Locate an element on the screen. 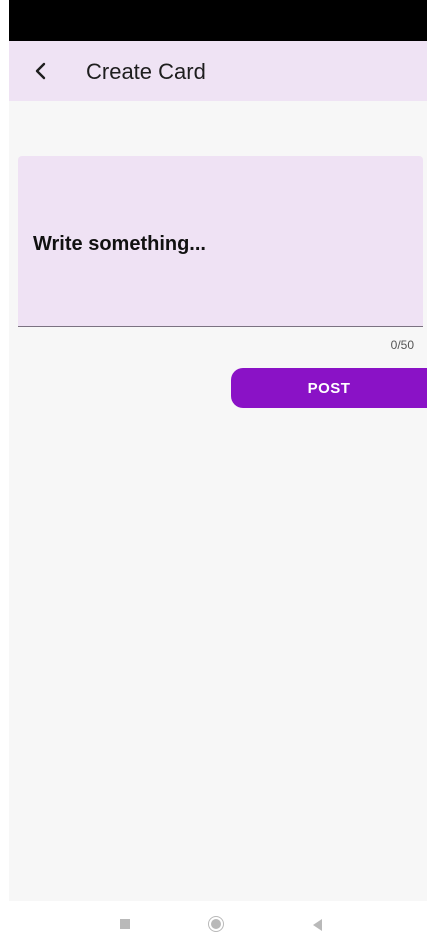  home-circle-icon is located at coordinates (216, 924).